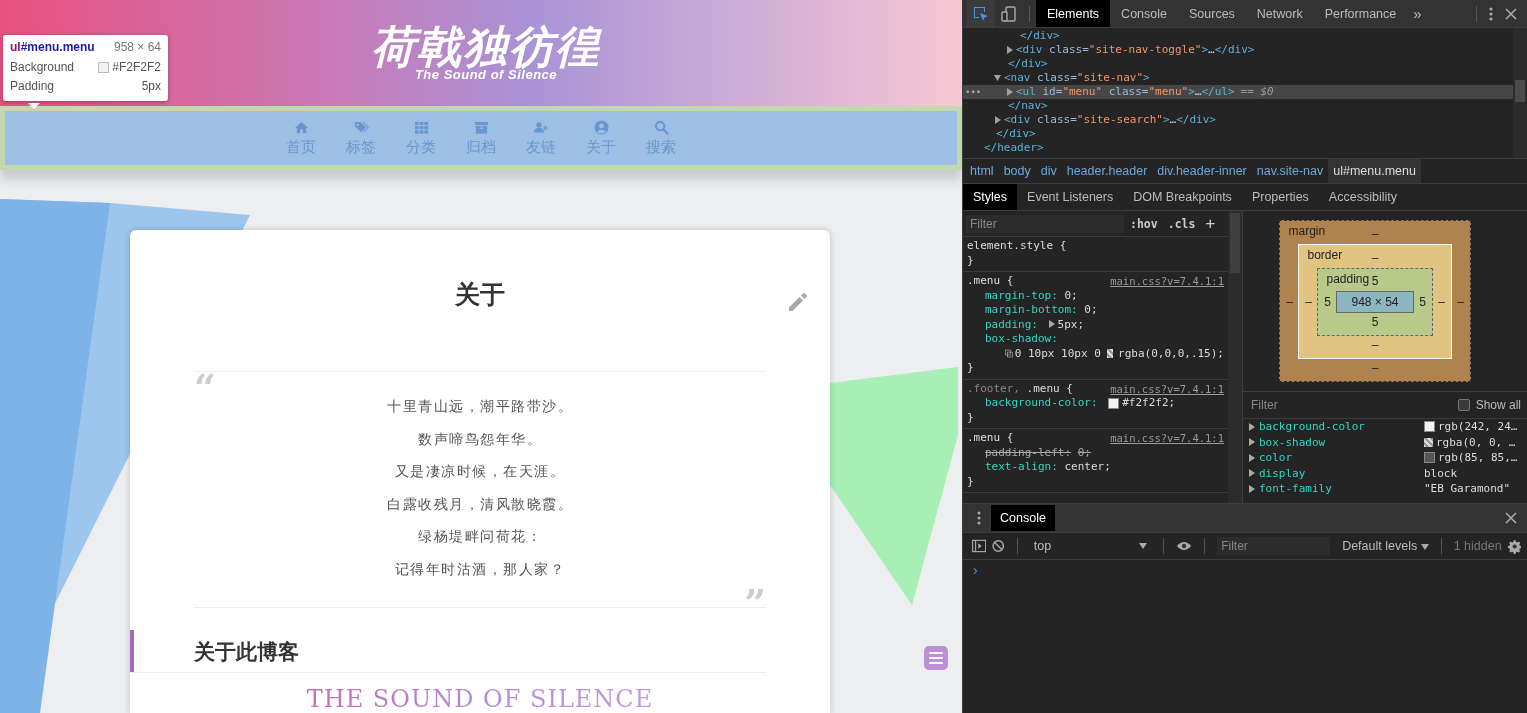 This screenshot has height=713, width=1527. Describe the element at coordinates (1009, 354) in the screenshot. I see `shadow-editor-icon` at that location.